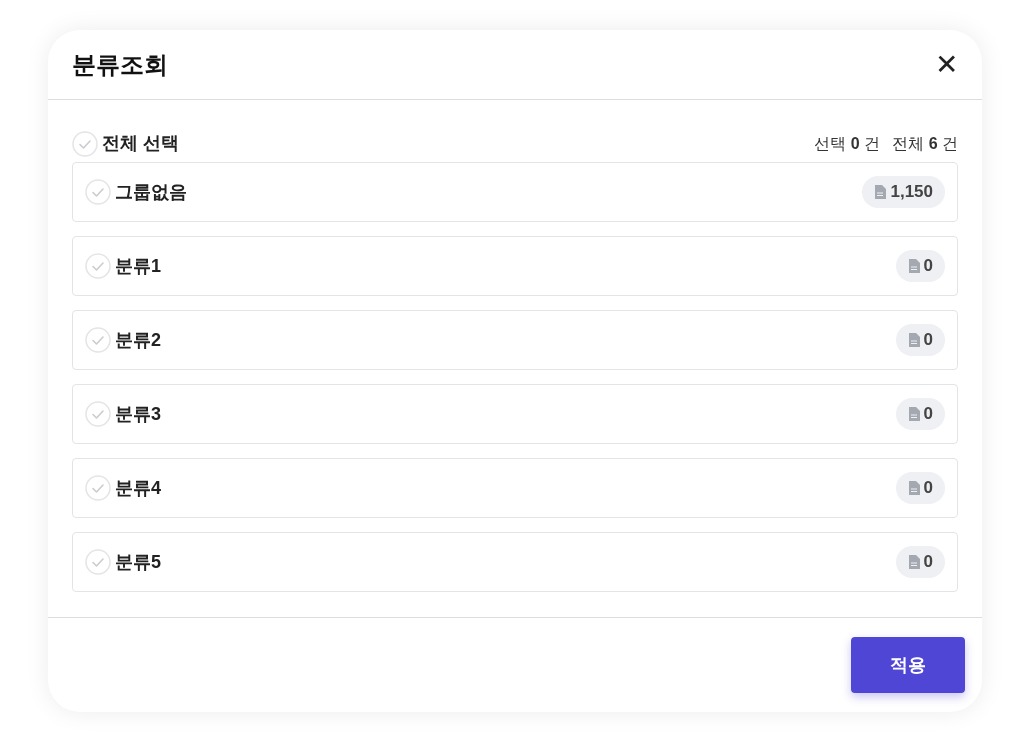  What do you see at coordinates (908, 665) in the screenshot?
I see `apply-button: 적용` at bounding box center [908, 665].